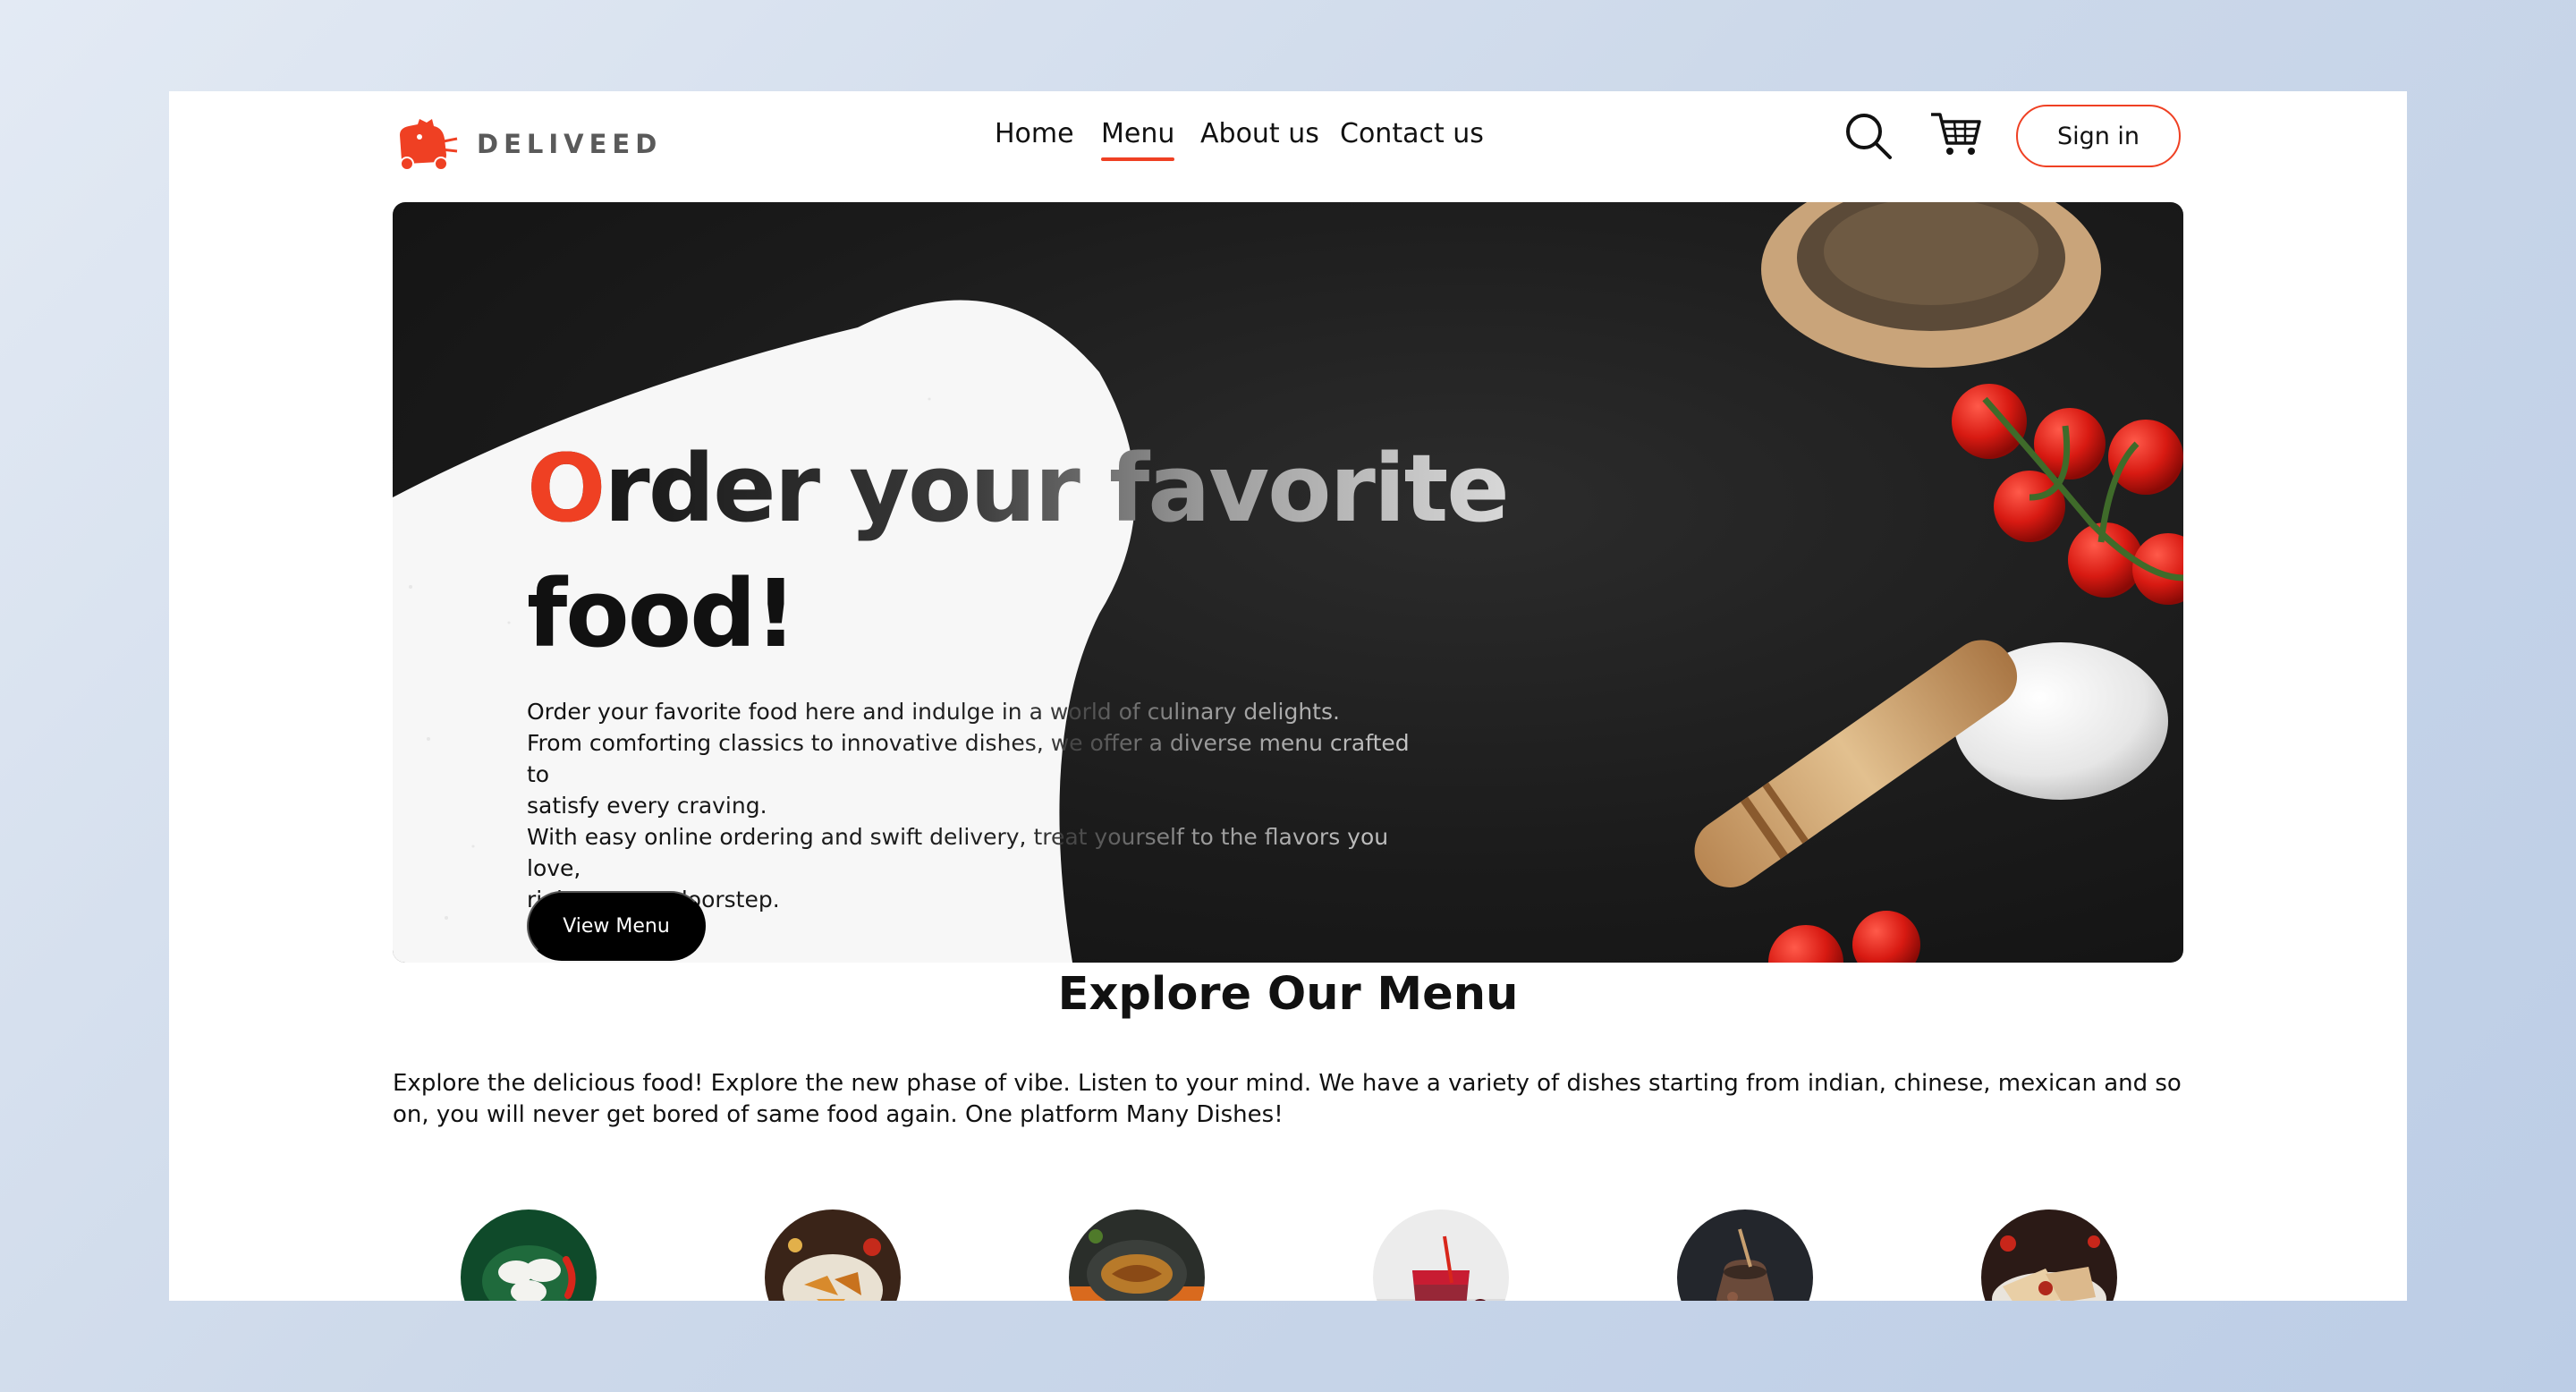 The height and width of the screenshot is (1392, 2576). What do you see at coordinates (1138, 138) in the screenshot?
I see `nav-menu-link: Menu` at bounding box center [1138, 138].